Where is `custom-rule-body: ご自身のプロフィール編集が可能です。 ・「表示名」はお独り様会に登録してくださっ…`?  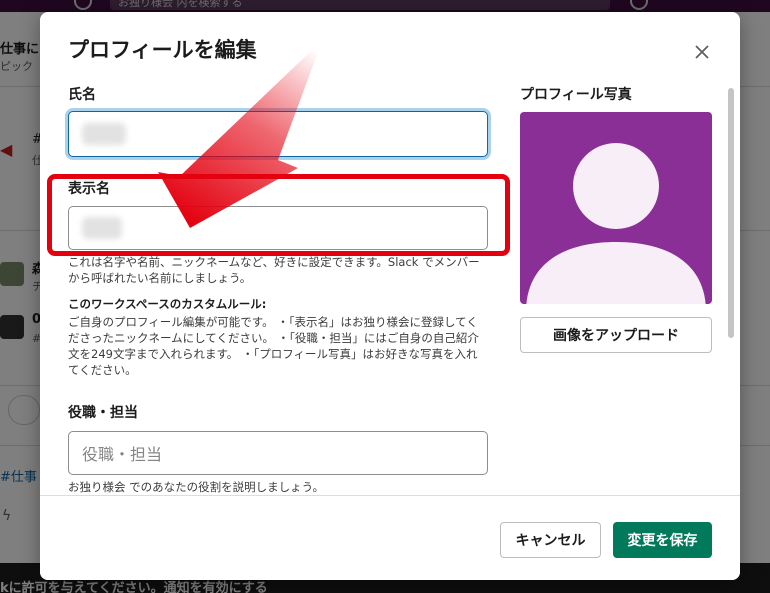
custom-rule-body: ご自身のプロフィール編集が可能です。 ・「表示名」はお独り様会に登録してくださっ… is located at coordinates (273, 346).